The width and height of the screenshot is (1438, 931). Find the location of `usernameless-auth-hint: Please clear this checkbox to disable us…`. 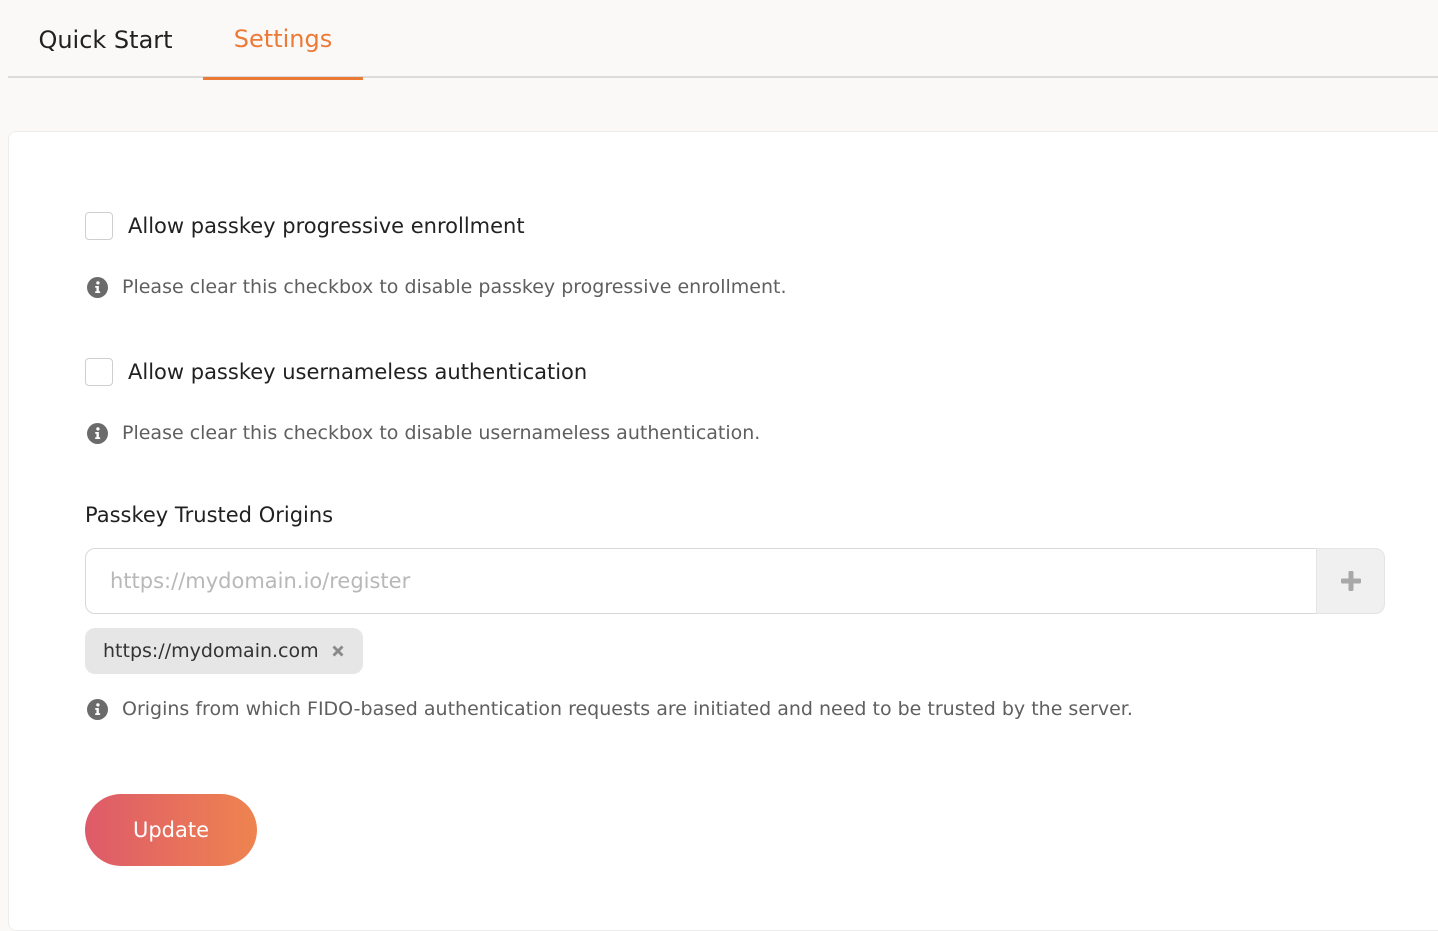

usernameless-auth-hint: Please clear this checkbox to disable us… is located at coordinates (423, 433).